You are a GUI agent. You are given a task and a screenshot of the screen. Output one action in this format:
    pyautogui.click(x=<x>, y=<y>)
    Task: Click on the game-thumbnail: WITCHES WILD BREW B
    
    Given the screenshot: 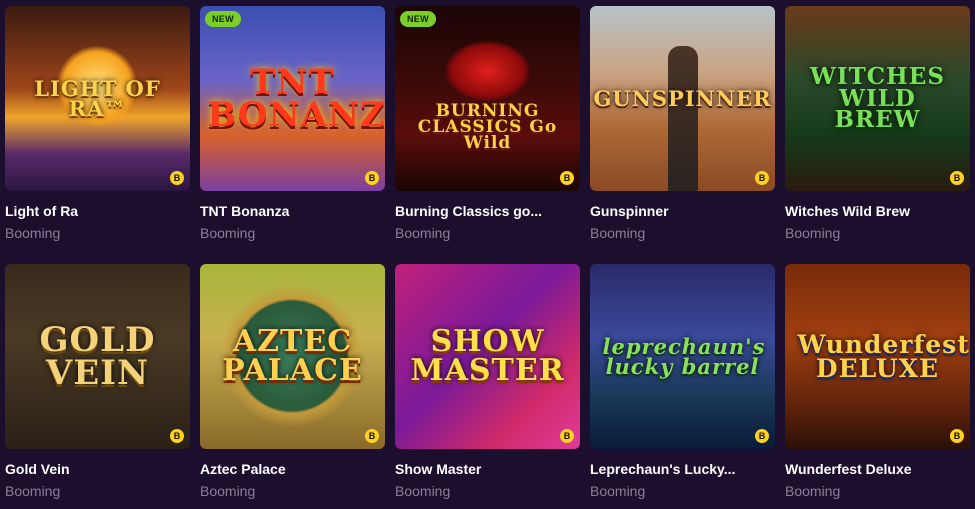 What is the action you would take?
    pyautogui.click(x=877, y=98)
    